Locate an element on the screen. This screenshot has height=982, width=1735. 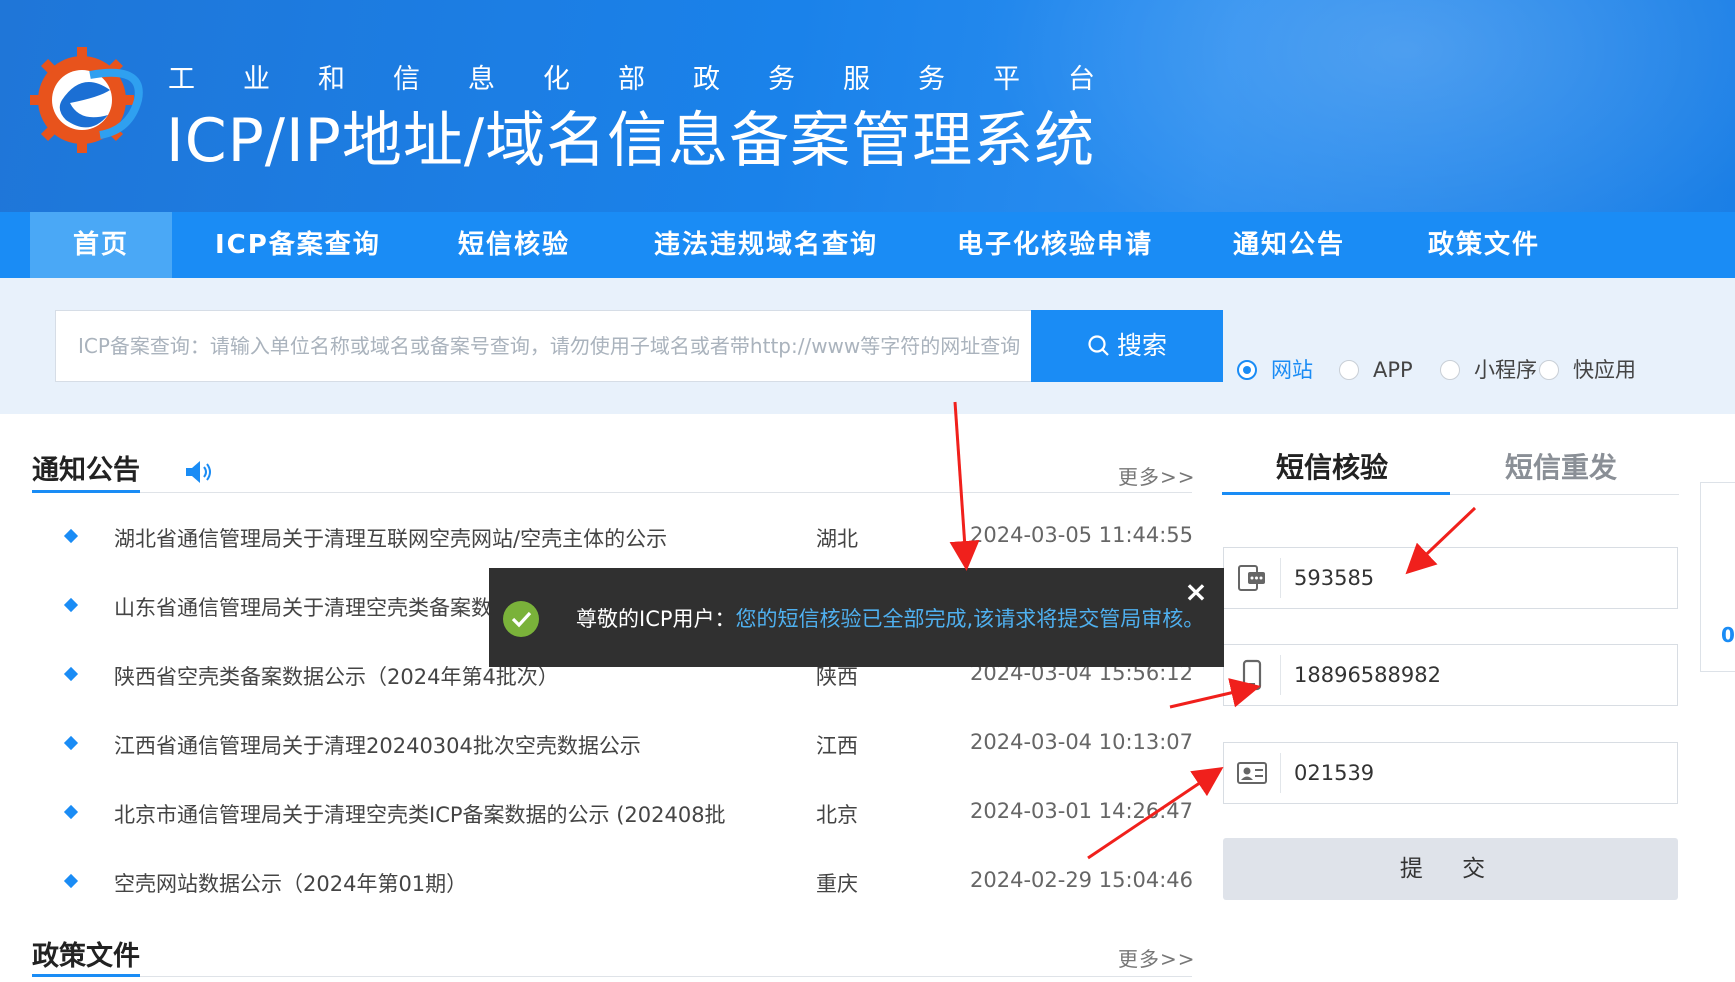
radio-label: 快应用 is located at coordinates (1604, 370).